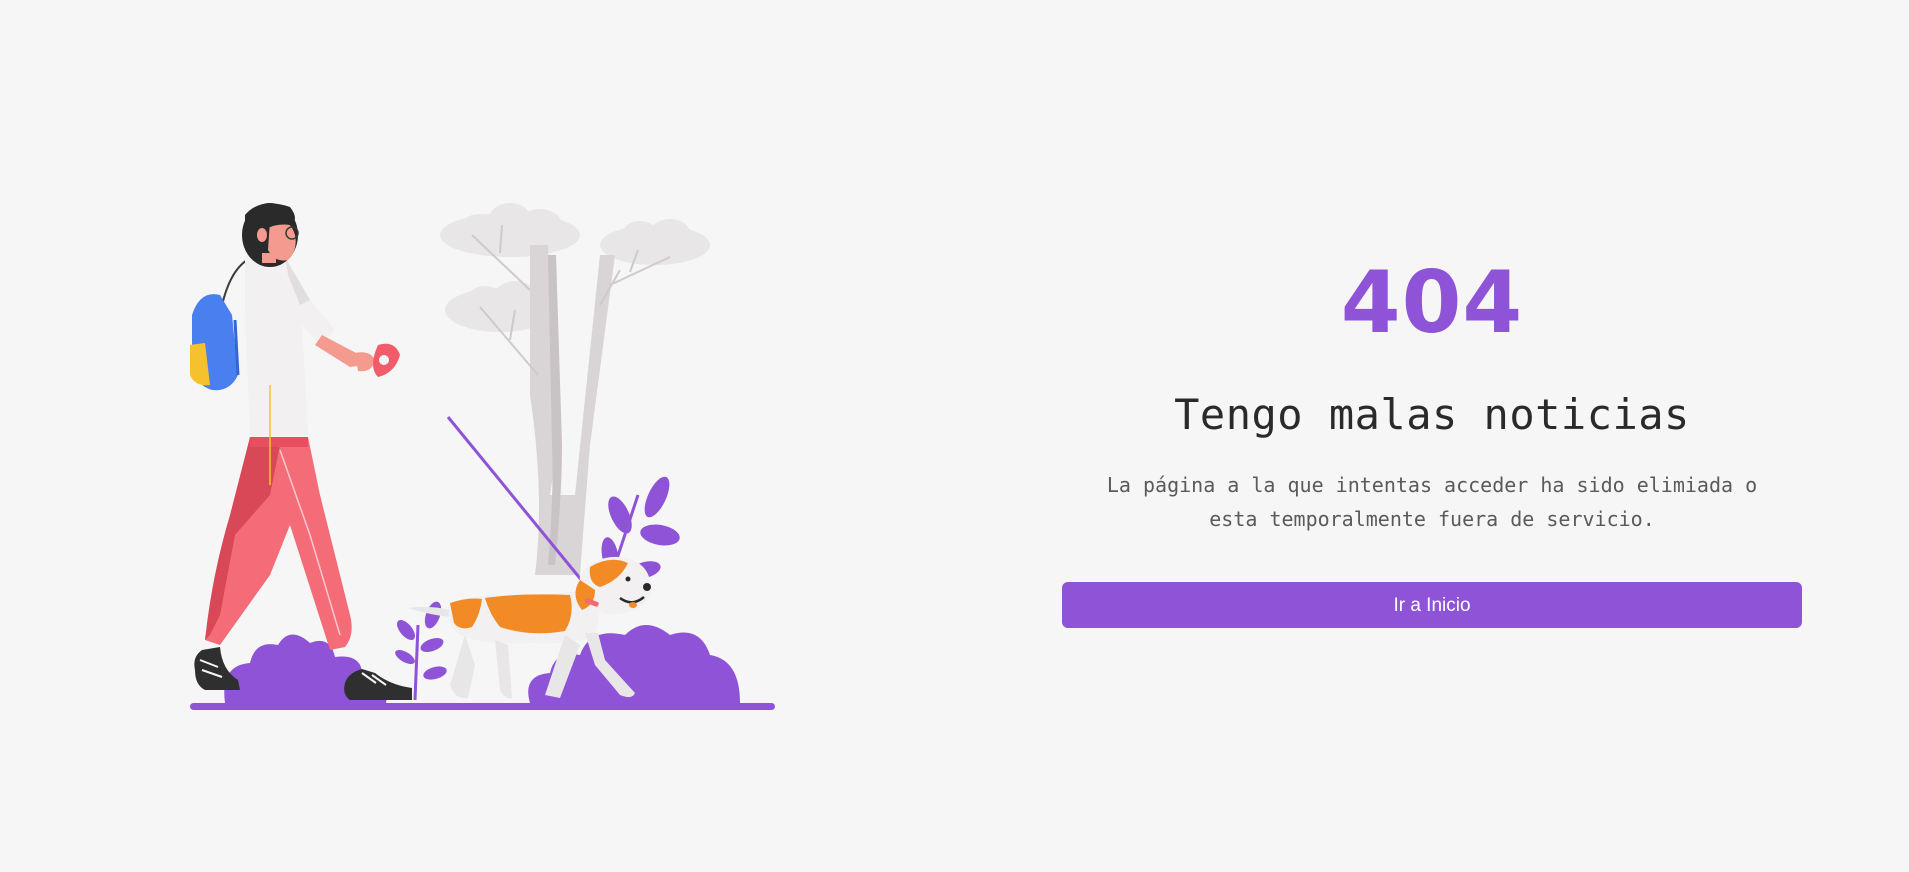  I want to click on error-heading: Tengo malas noticias, so click(1432, 414).